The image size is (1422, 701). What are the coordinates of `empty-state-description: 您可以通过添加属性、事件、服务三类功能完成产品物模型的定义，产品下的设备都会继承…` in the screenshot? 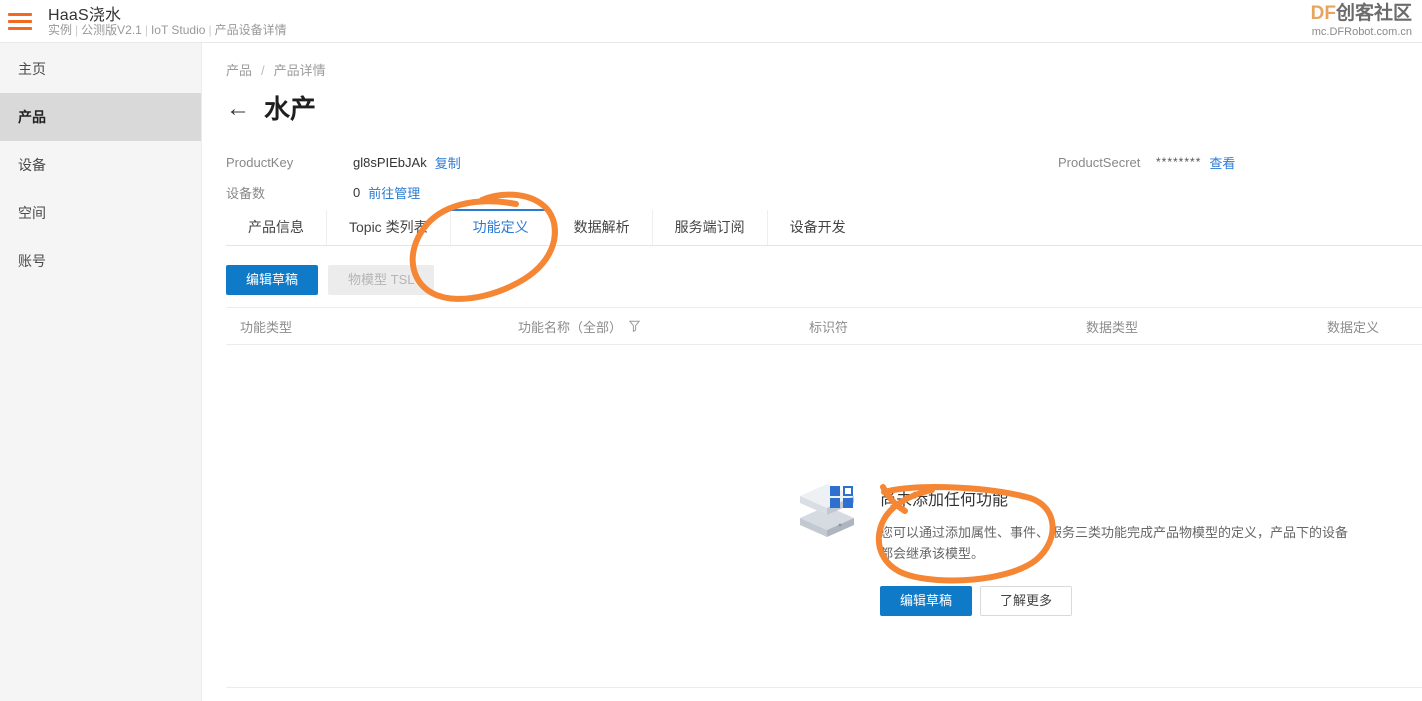 It's located at (1114, 543).